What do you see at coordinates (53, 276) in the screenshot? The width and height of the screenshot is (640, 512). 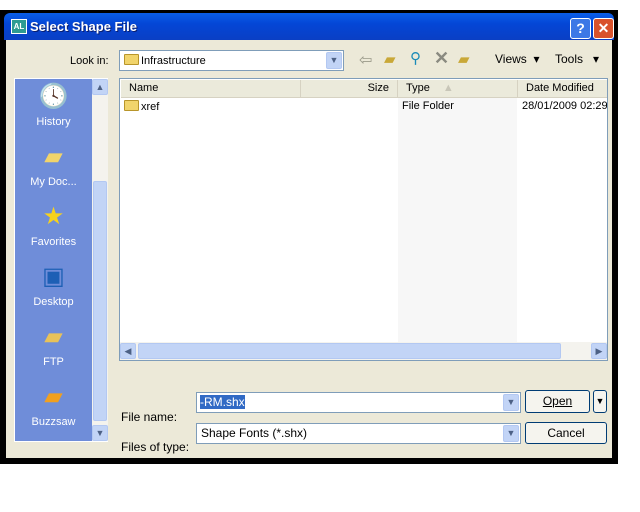 I see `desktop-icon: ▣` at bounding box center [53, 276].